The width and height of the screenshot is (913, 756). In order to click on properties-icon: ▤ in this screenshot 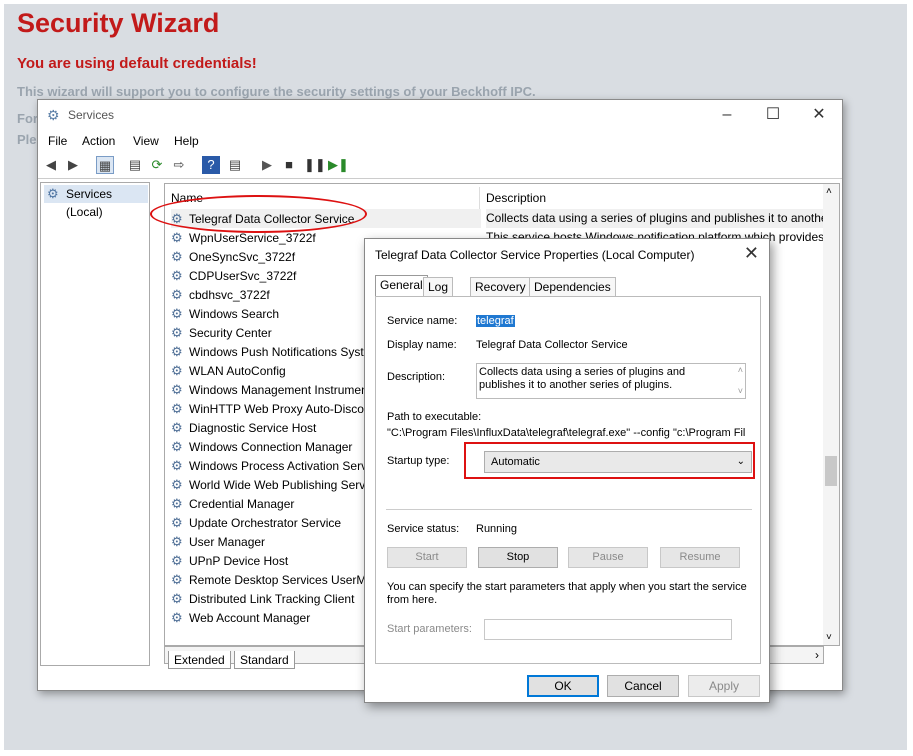, I will do `click(135, 165)`.